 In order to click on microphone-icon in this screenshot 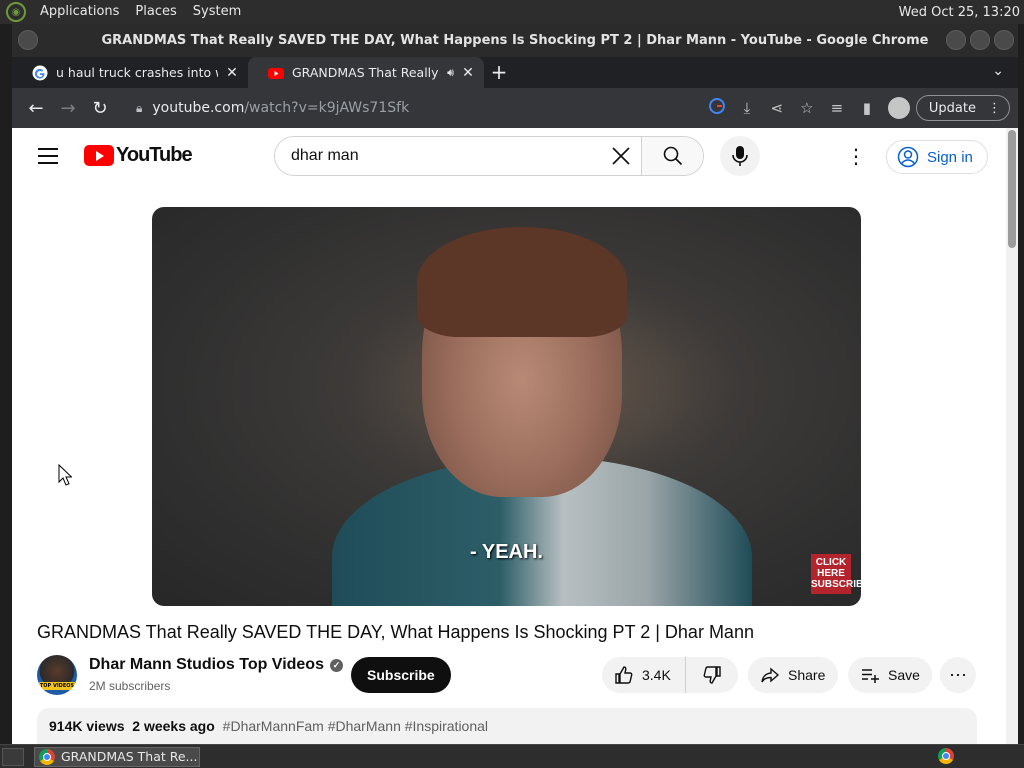, I will do `click(740, 156)`.